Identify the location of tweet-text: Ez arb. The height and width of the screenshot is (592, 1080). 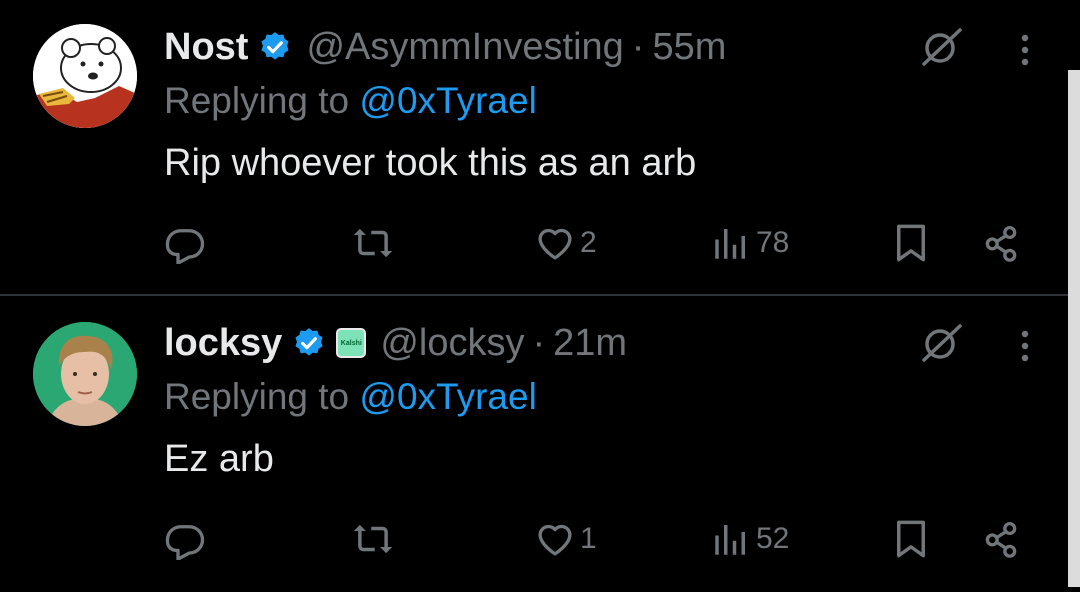
(219, 459).